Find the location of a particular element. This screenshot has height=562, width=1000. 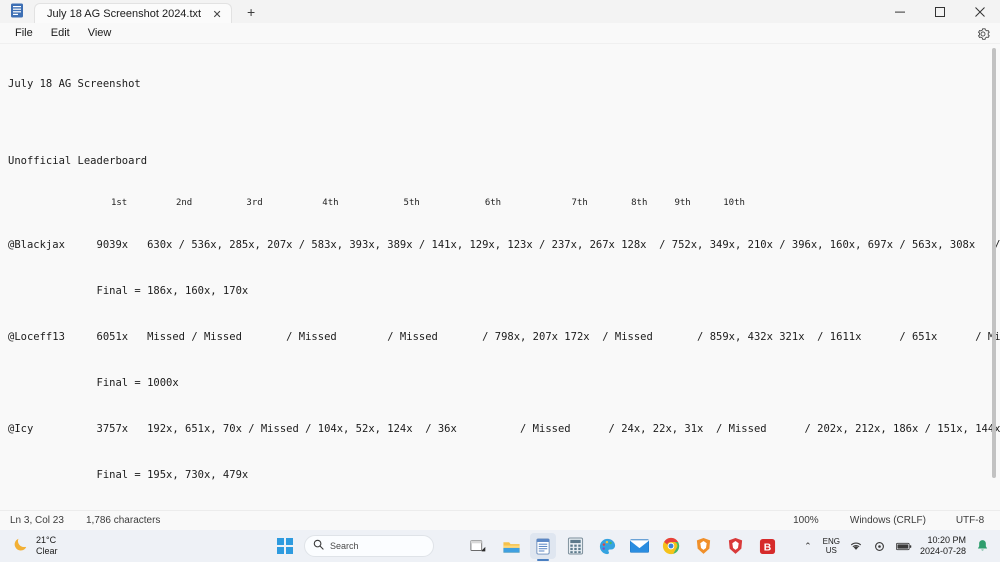

volume-icon is located at coordinates (880, 546).